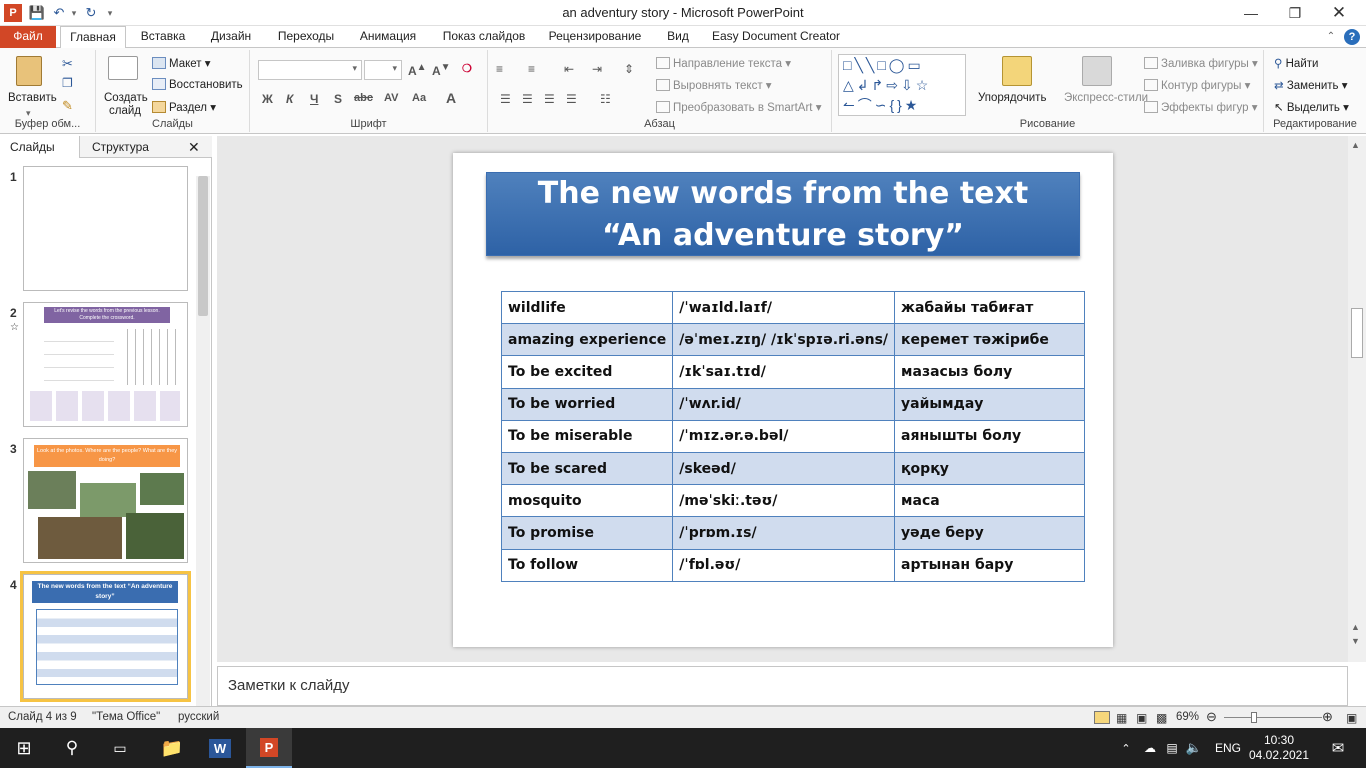  What do you see at coordinates (1187, 717) in the screenshot?
I see `zoom-level: 69%` at bounding box center [1187, 717].